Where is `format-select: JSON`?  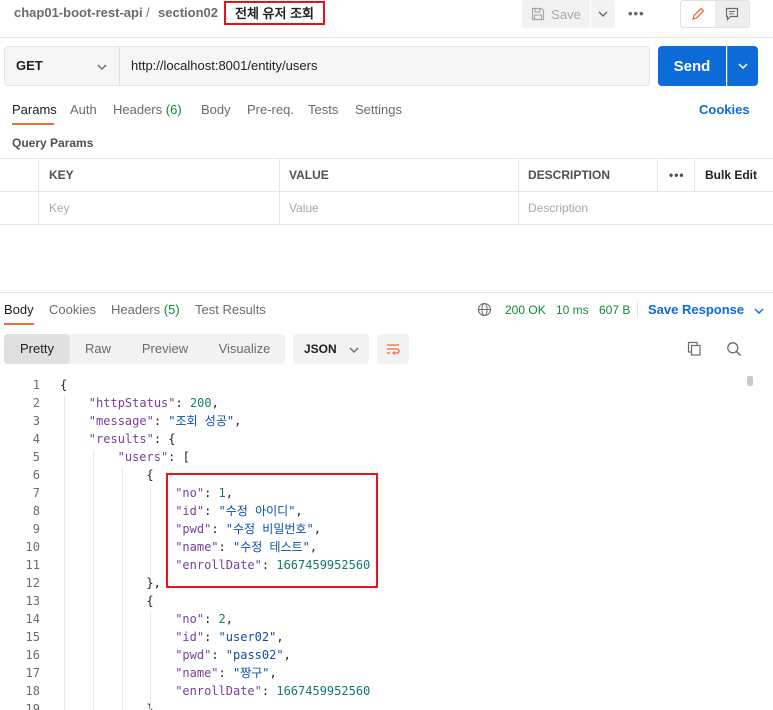 format-select: JSON is located at coordinates (331, 349).